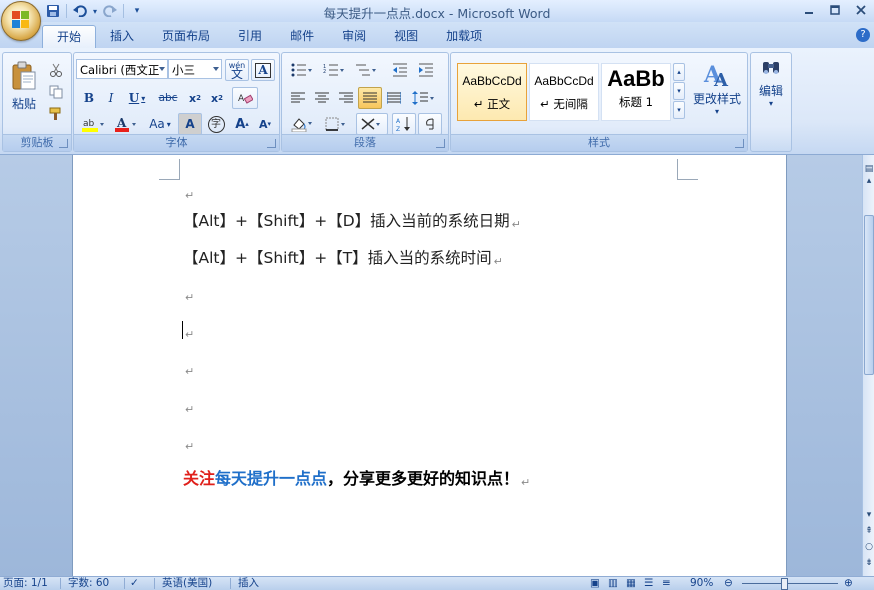  I want to click on tab-mailings: 邮件, so click(302, 36).